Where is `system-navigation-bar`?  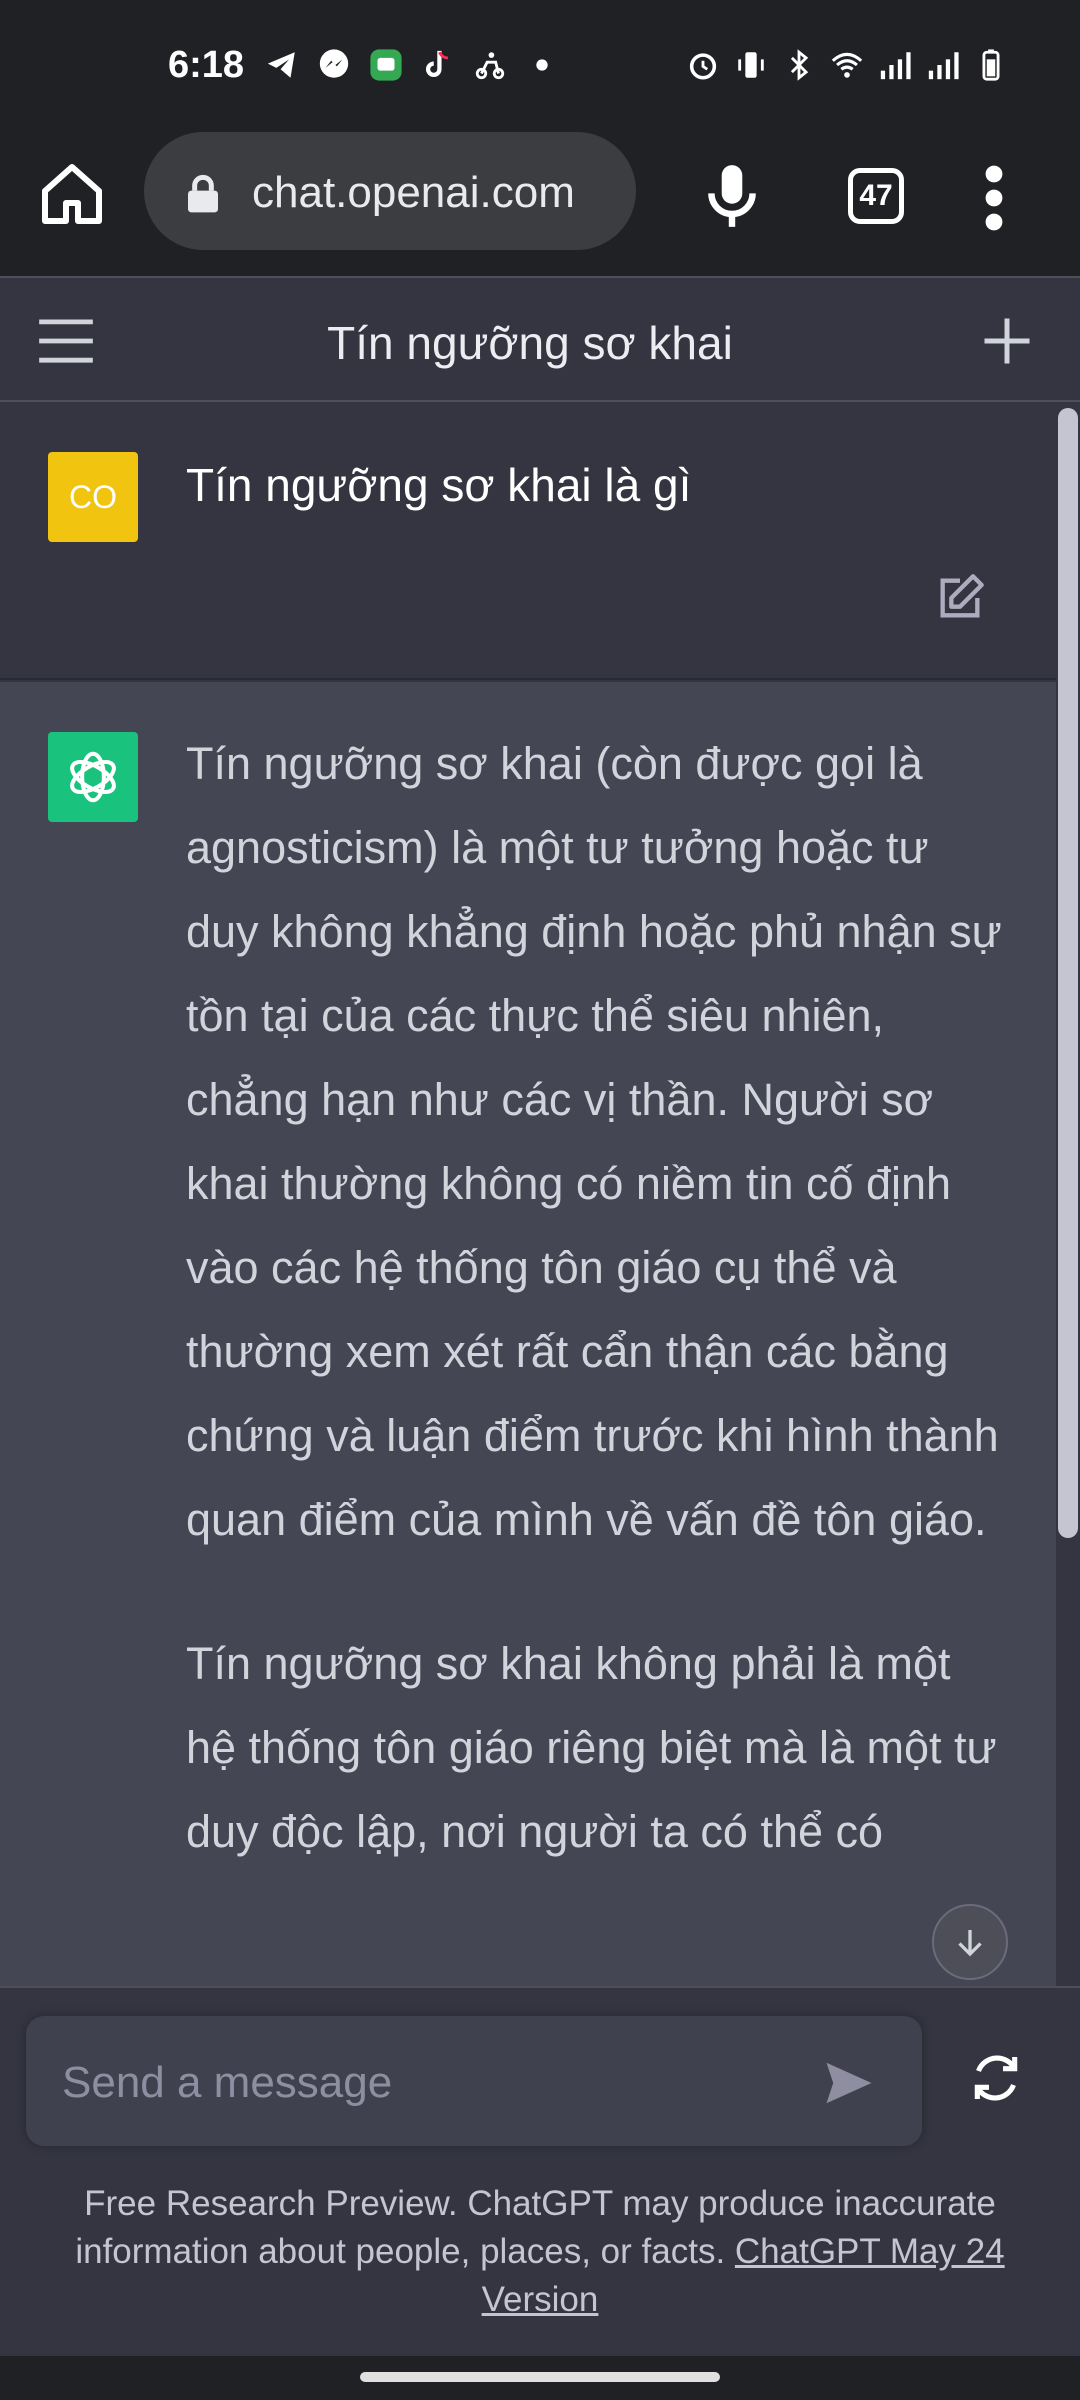
system-navigation-bar is located at coordinates (540, 2378).